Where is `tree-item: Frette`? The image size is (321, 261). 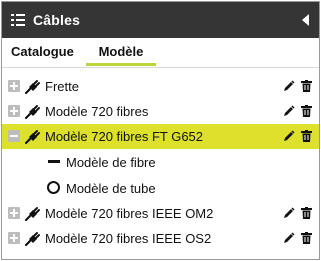
tree-item: Frette is located at coordinates (160, 86).